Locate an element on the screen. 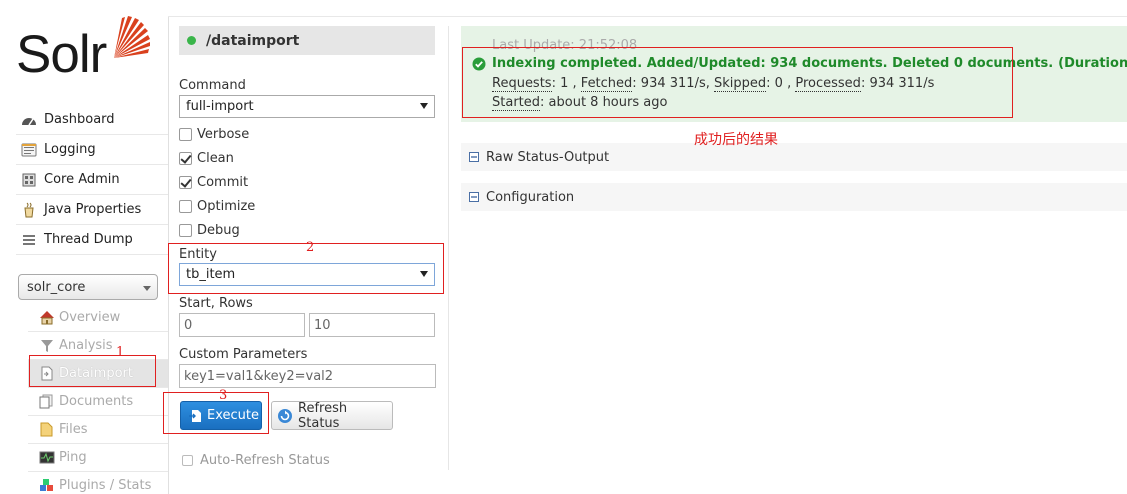 This screenshot has height=494, width=1127. annotation-box-result is located at coordinates (737, 82).